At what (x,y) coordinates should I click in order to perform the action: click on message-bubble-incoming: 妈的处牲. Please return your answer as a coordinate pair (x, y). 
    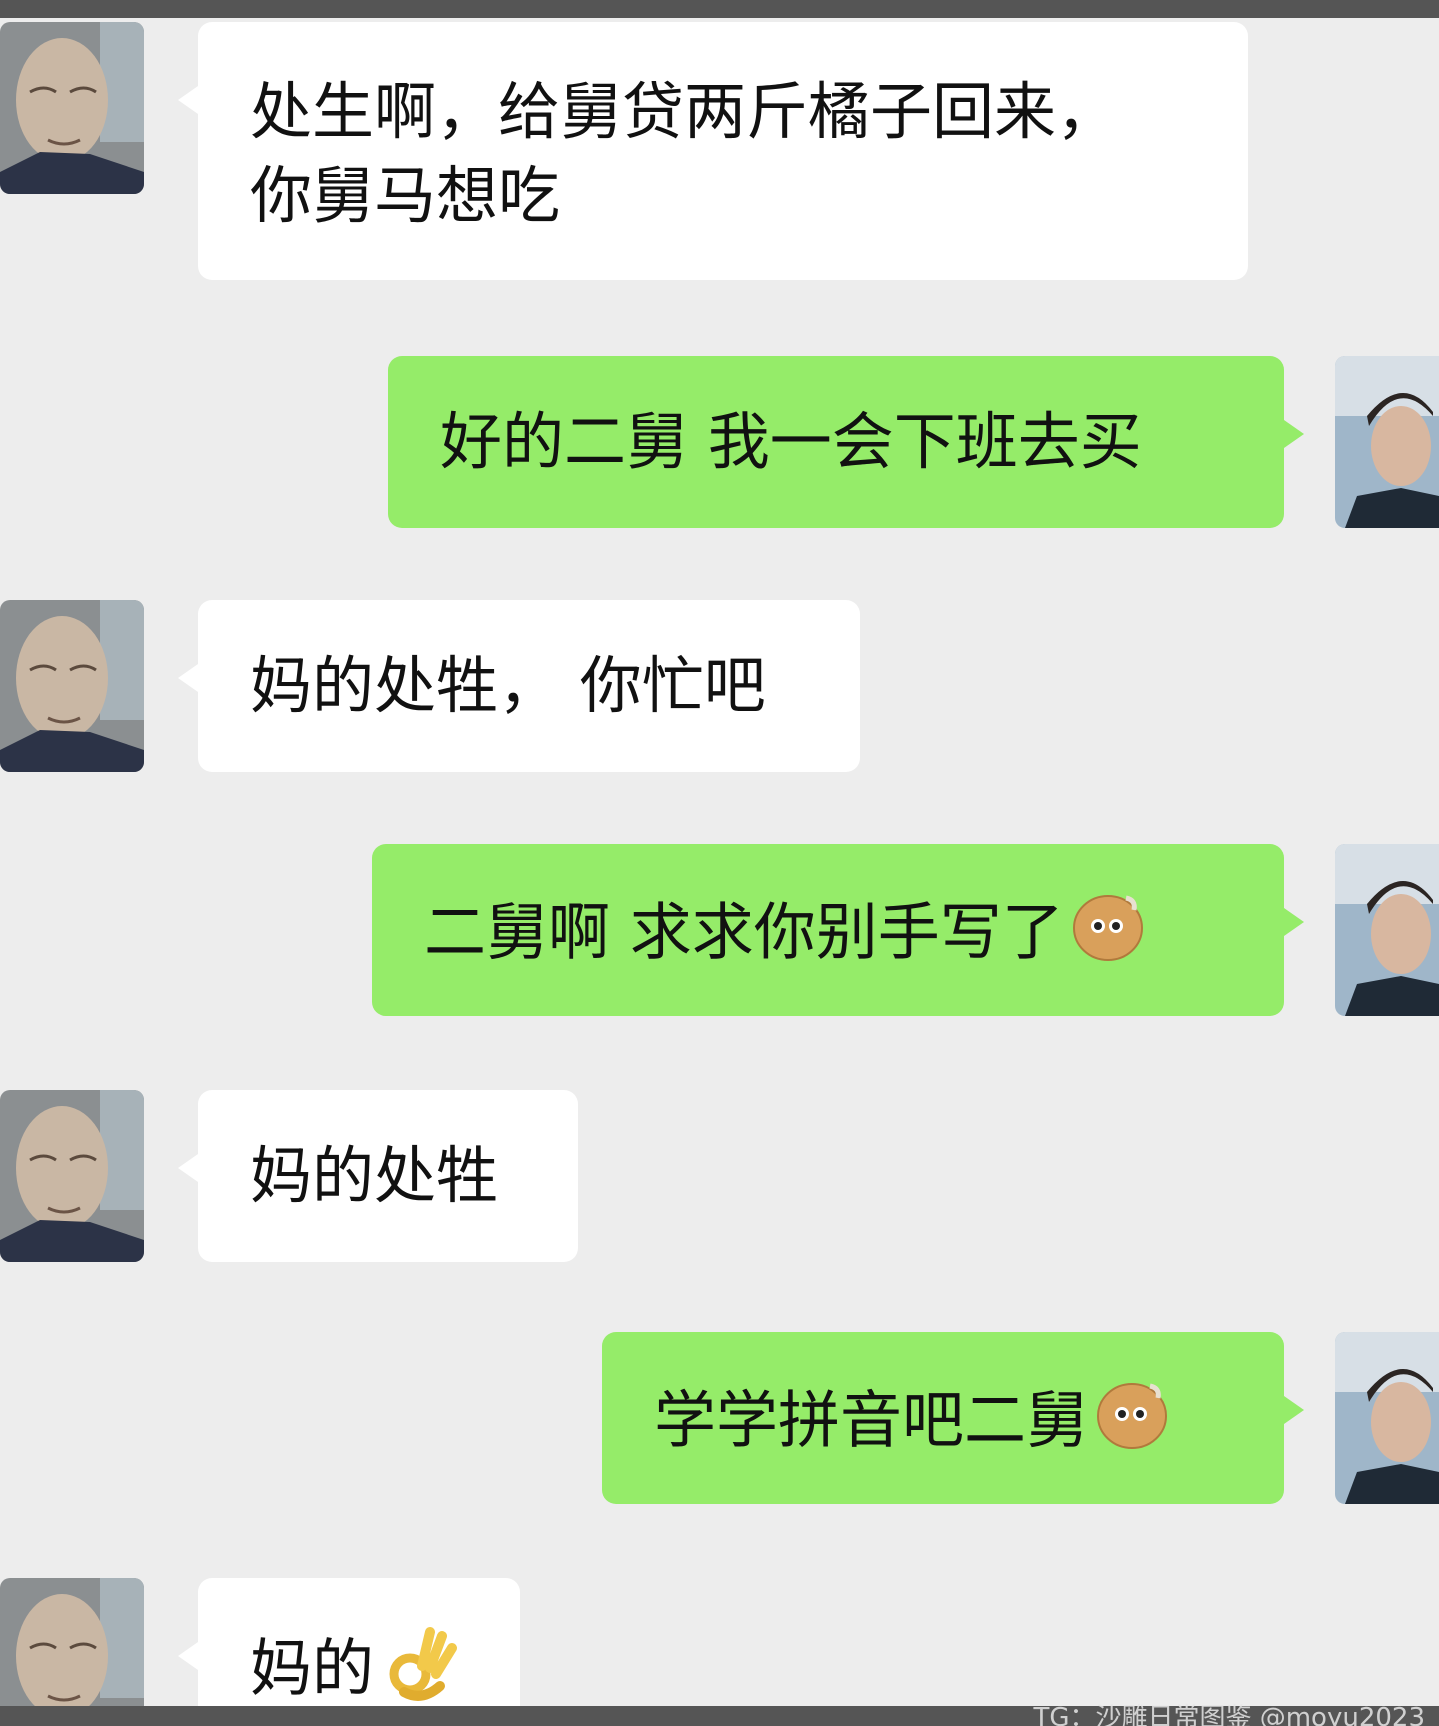
    Looking at the image, I should click on (378, 1176).